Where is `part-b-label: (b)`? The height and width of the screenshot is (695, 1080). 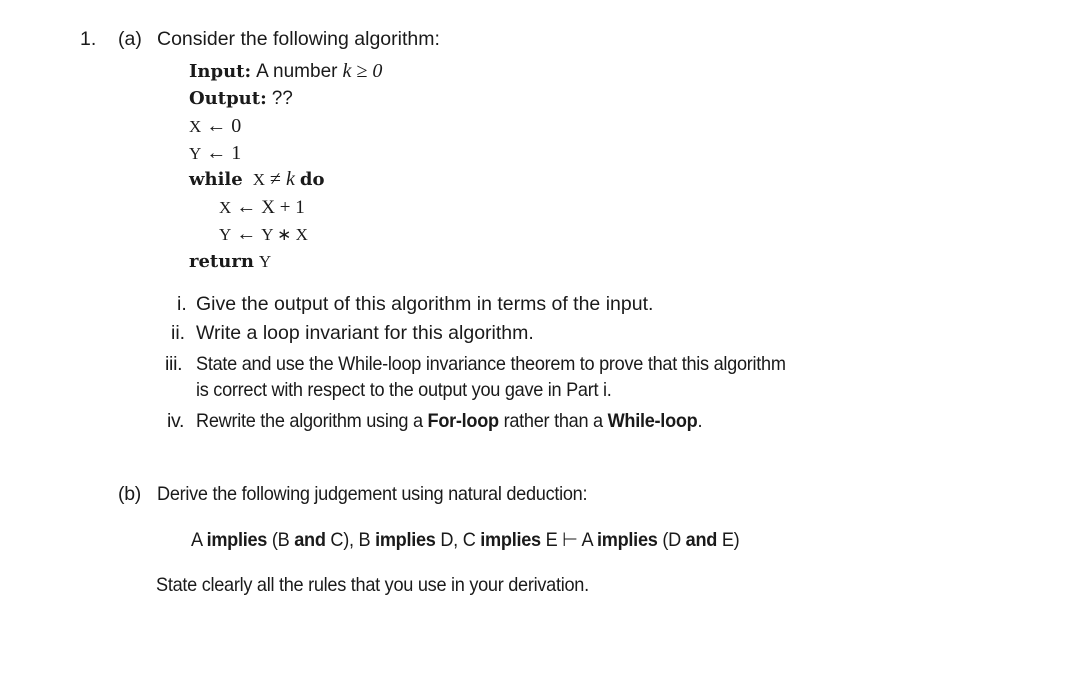 part-b-label: (b) is located at coordinates (129, 494).